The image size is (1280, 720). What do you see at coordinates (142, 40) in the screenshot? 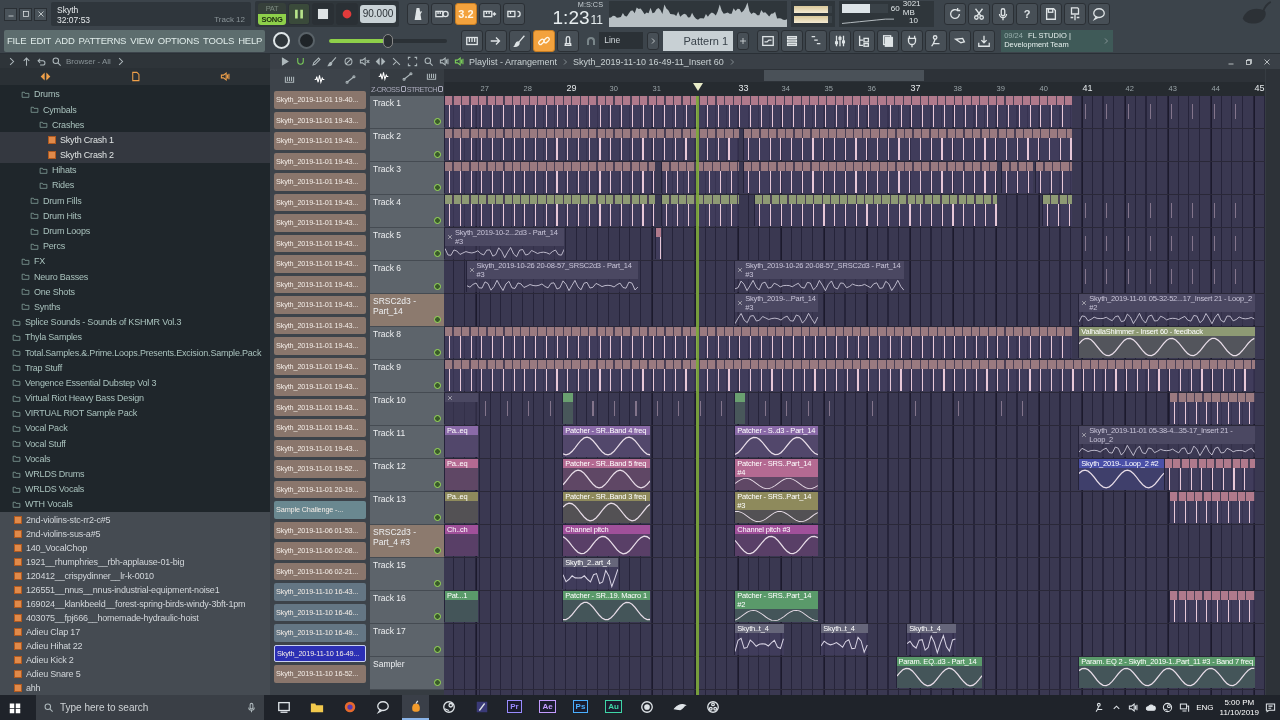
I see `menu-item: VIEW` at bounding box center [142, 40].